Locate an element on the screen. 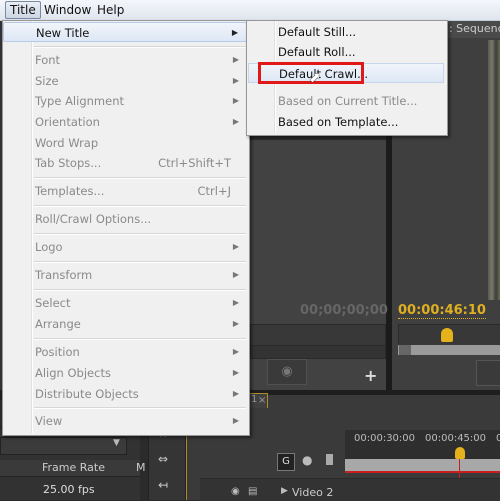 This screenshot has width=500, height=501. snap-button: G is located at coordinates (286, 462).